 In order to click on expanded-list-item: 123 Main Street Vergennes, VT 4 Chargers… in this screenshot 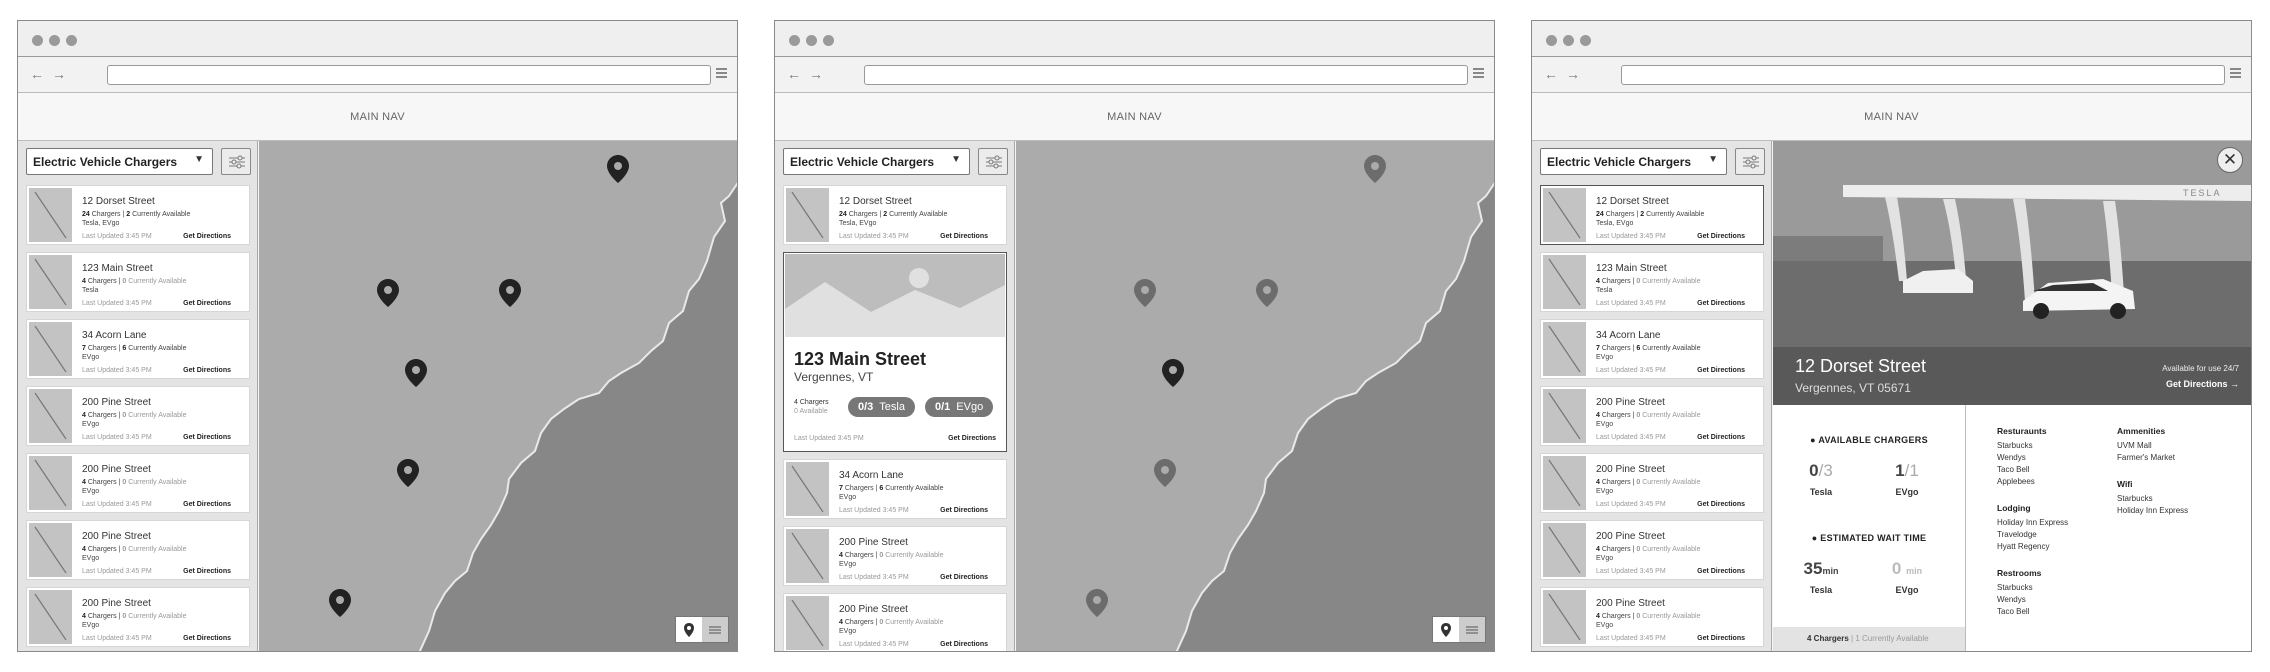, I will do `click(895, 352)`.